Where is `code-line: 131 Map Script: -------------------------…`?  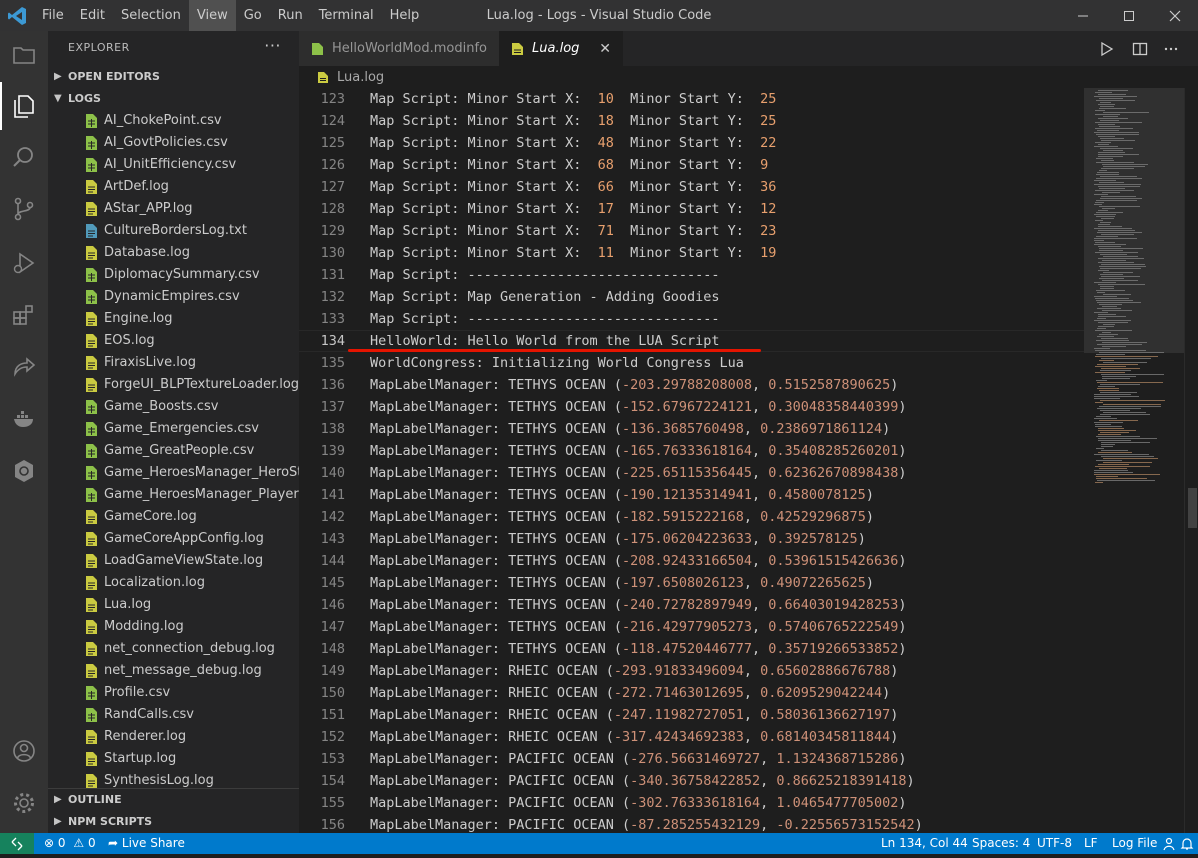
code-line: 131 Map Script: -------------------------… is located at coordinates (691, 275).